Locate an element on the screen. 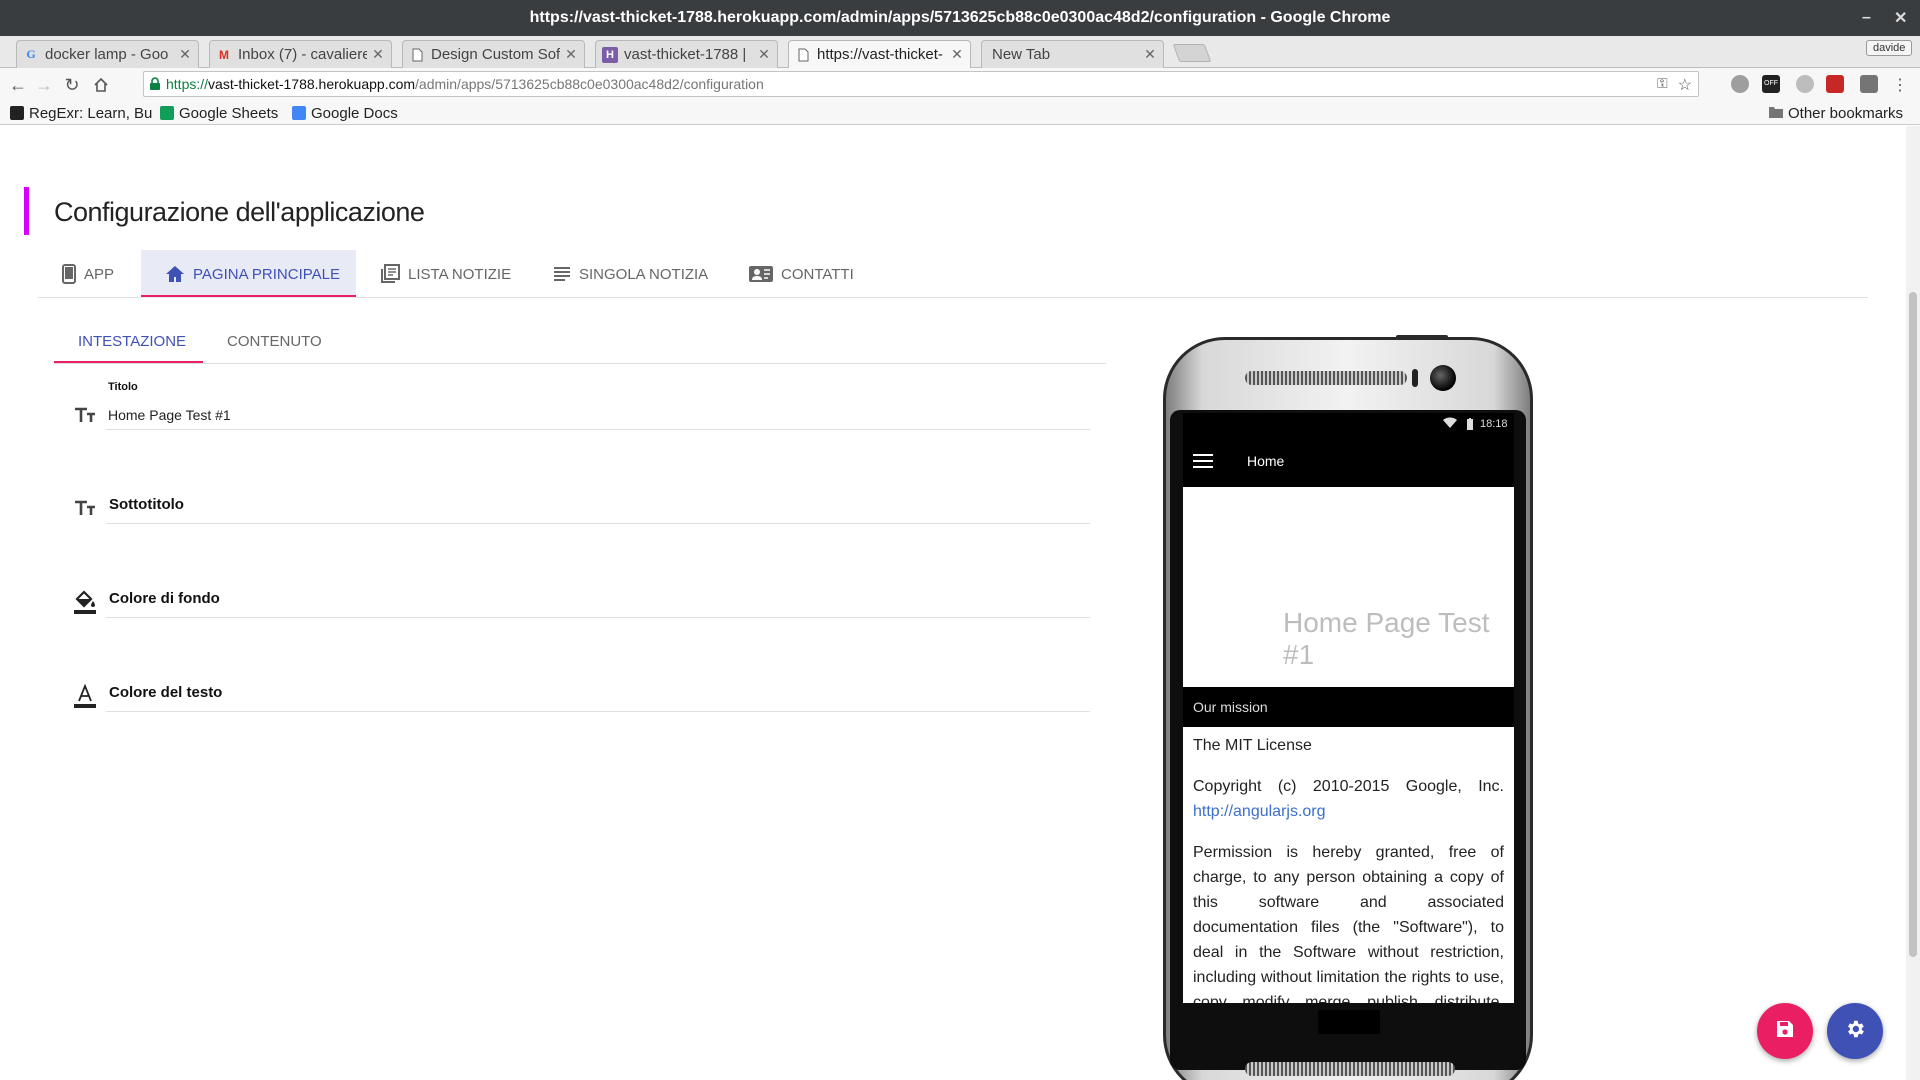  page-scrollbar is located at coordinates (1913, 603).